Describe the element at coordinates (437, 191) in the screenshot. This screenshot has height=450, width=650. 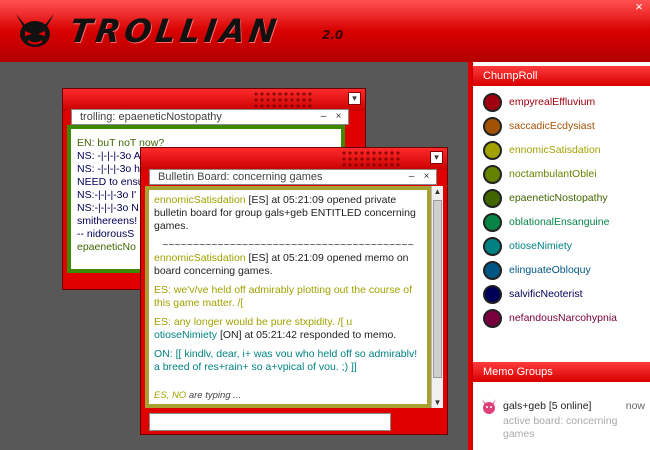
I see `scroll-up-arrow-icon: ▲` at that location.